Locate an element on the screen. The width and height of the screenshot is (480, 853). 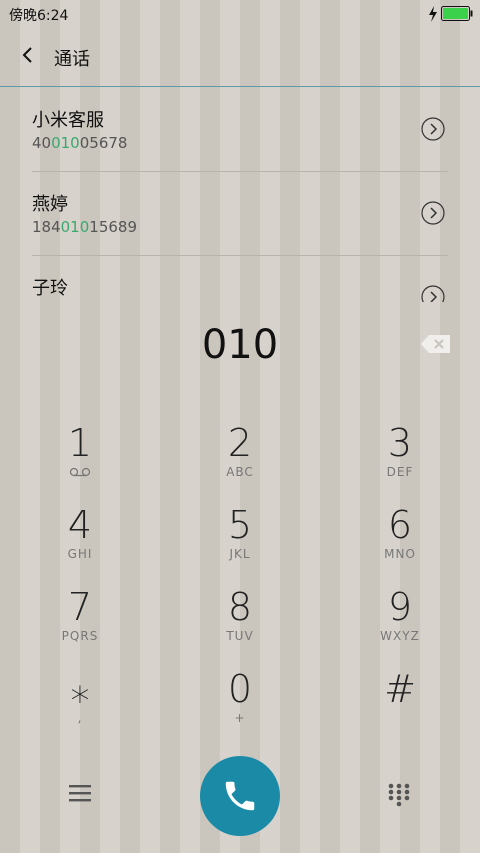
key-5: 5 JKL is located at coordinates (240, 543).